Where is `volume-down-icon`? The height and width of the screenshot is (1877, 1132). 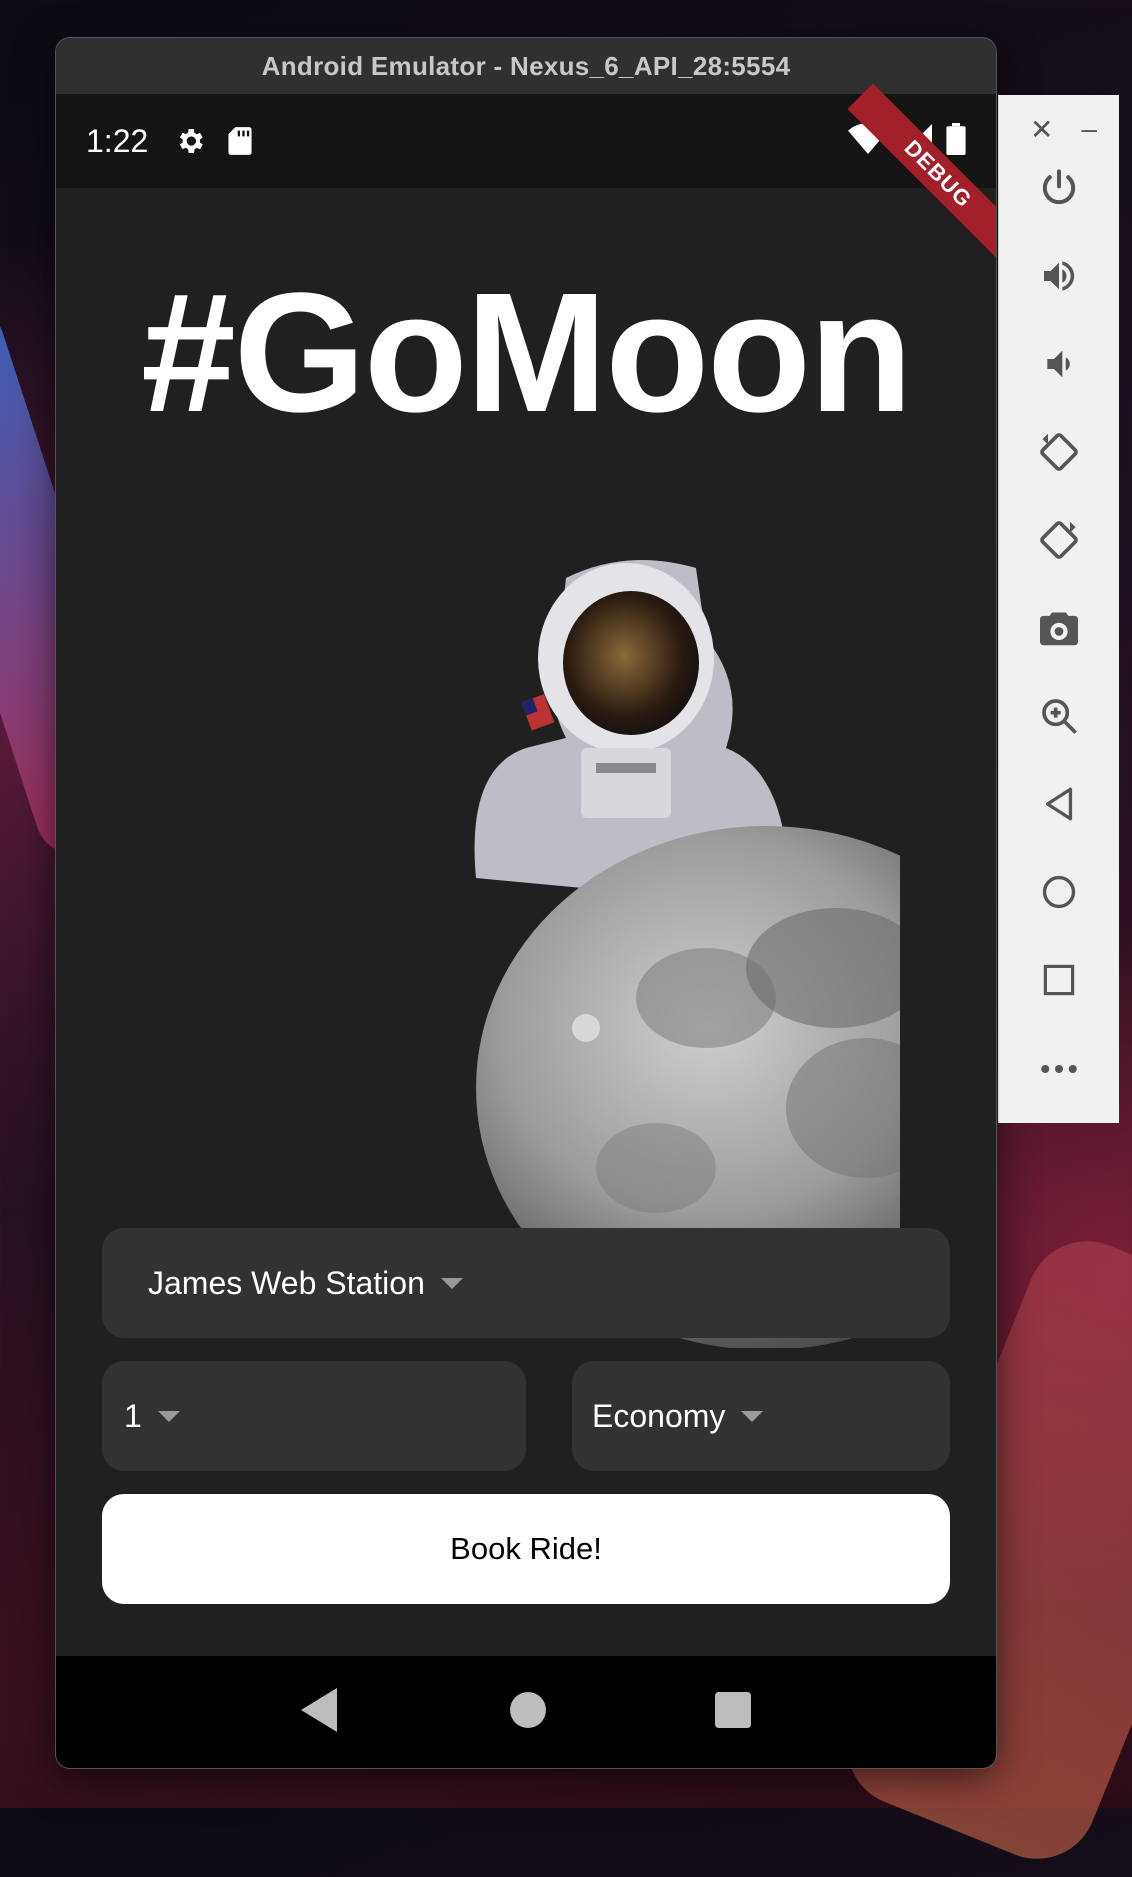
volume-down-icon is located at coordinates (1059, 366).